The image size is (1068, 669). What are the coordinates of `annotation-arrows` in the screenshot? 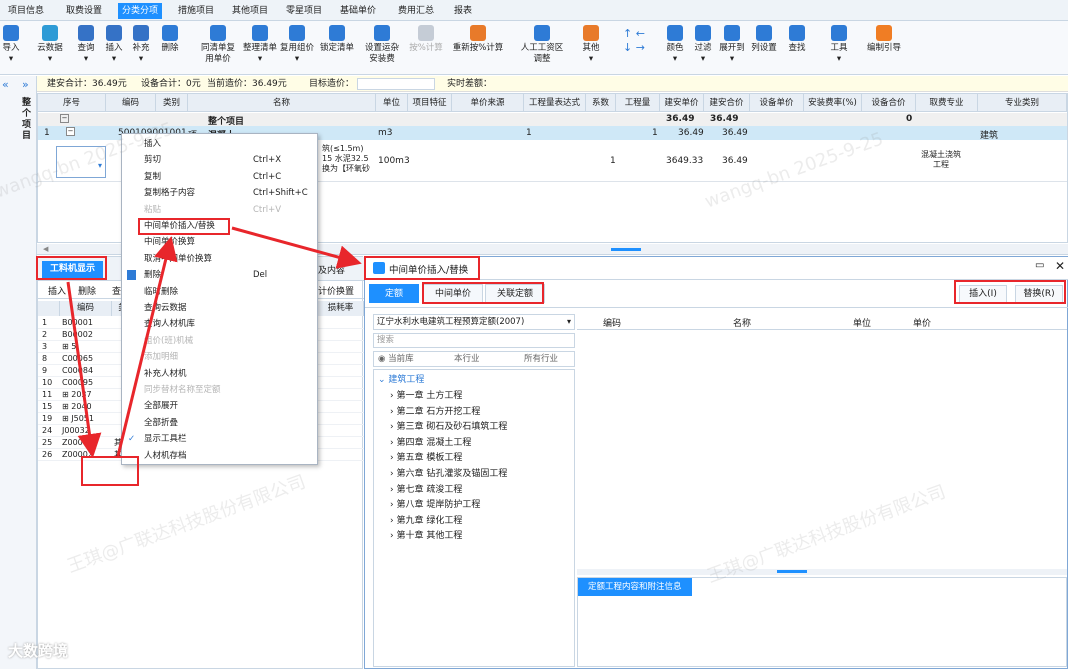 It's located at (214, 342).